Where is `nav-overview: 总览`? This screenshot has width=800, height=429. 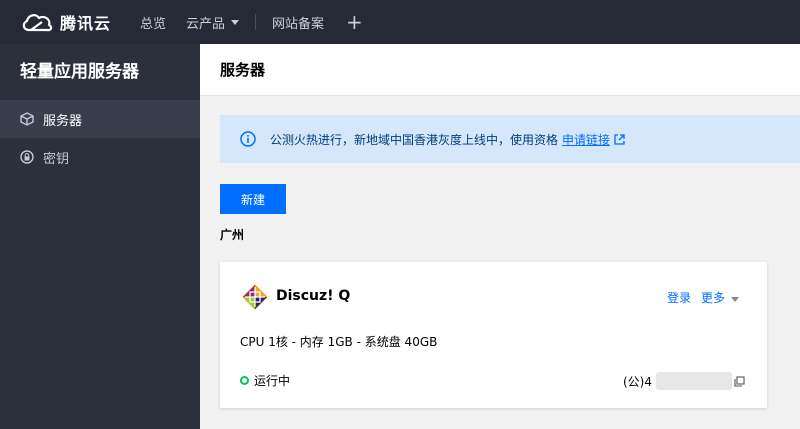
nav-overview: 总览 is located at coordinates (153, 22).